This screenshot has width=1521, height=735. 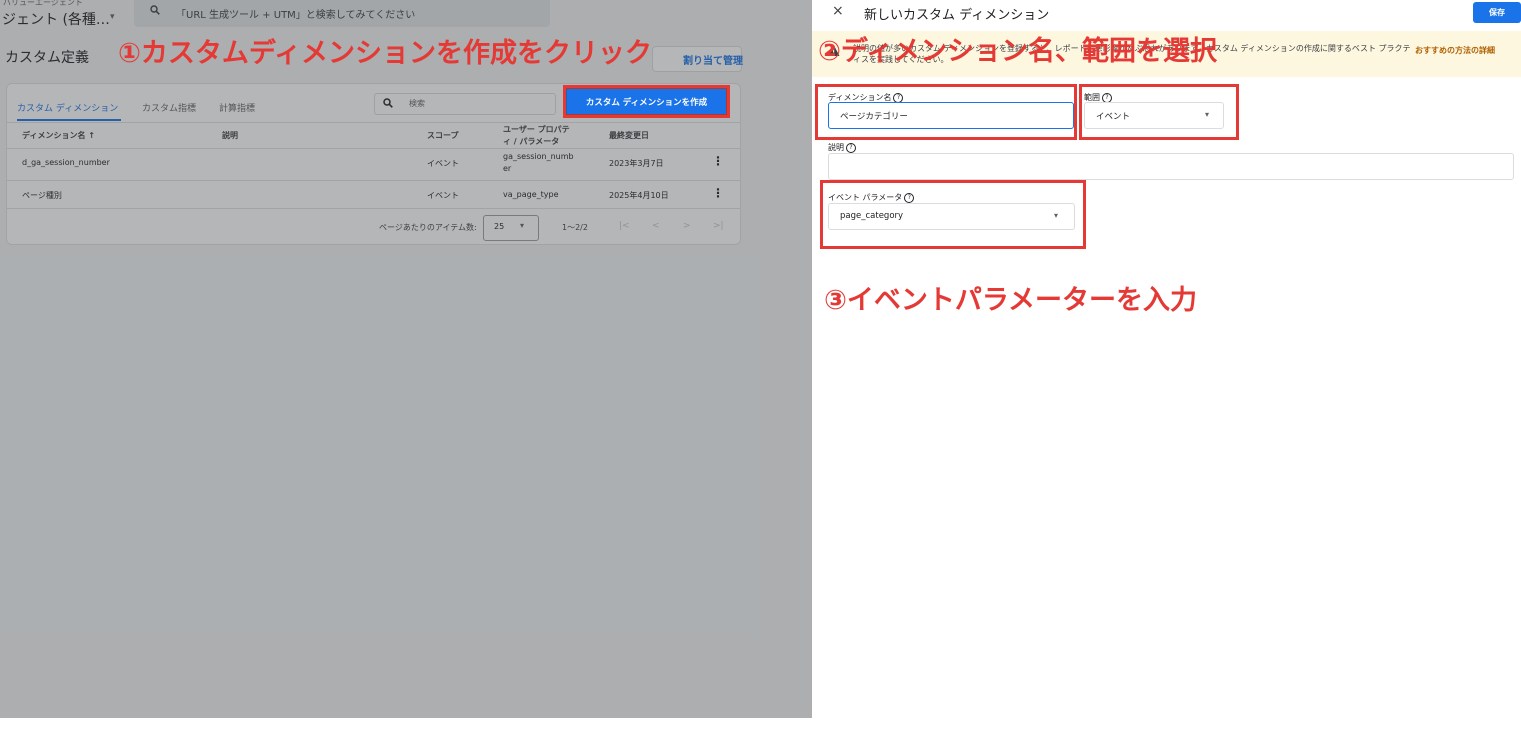 What do you see at coordinates (836, 147) in the screenshot?
I see `description-label-text: 説明` at bounding box center [836, 147].